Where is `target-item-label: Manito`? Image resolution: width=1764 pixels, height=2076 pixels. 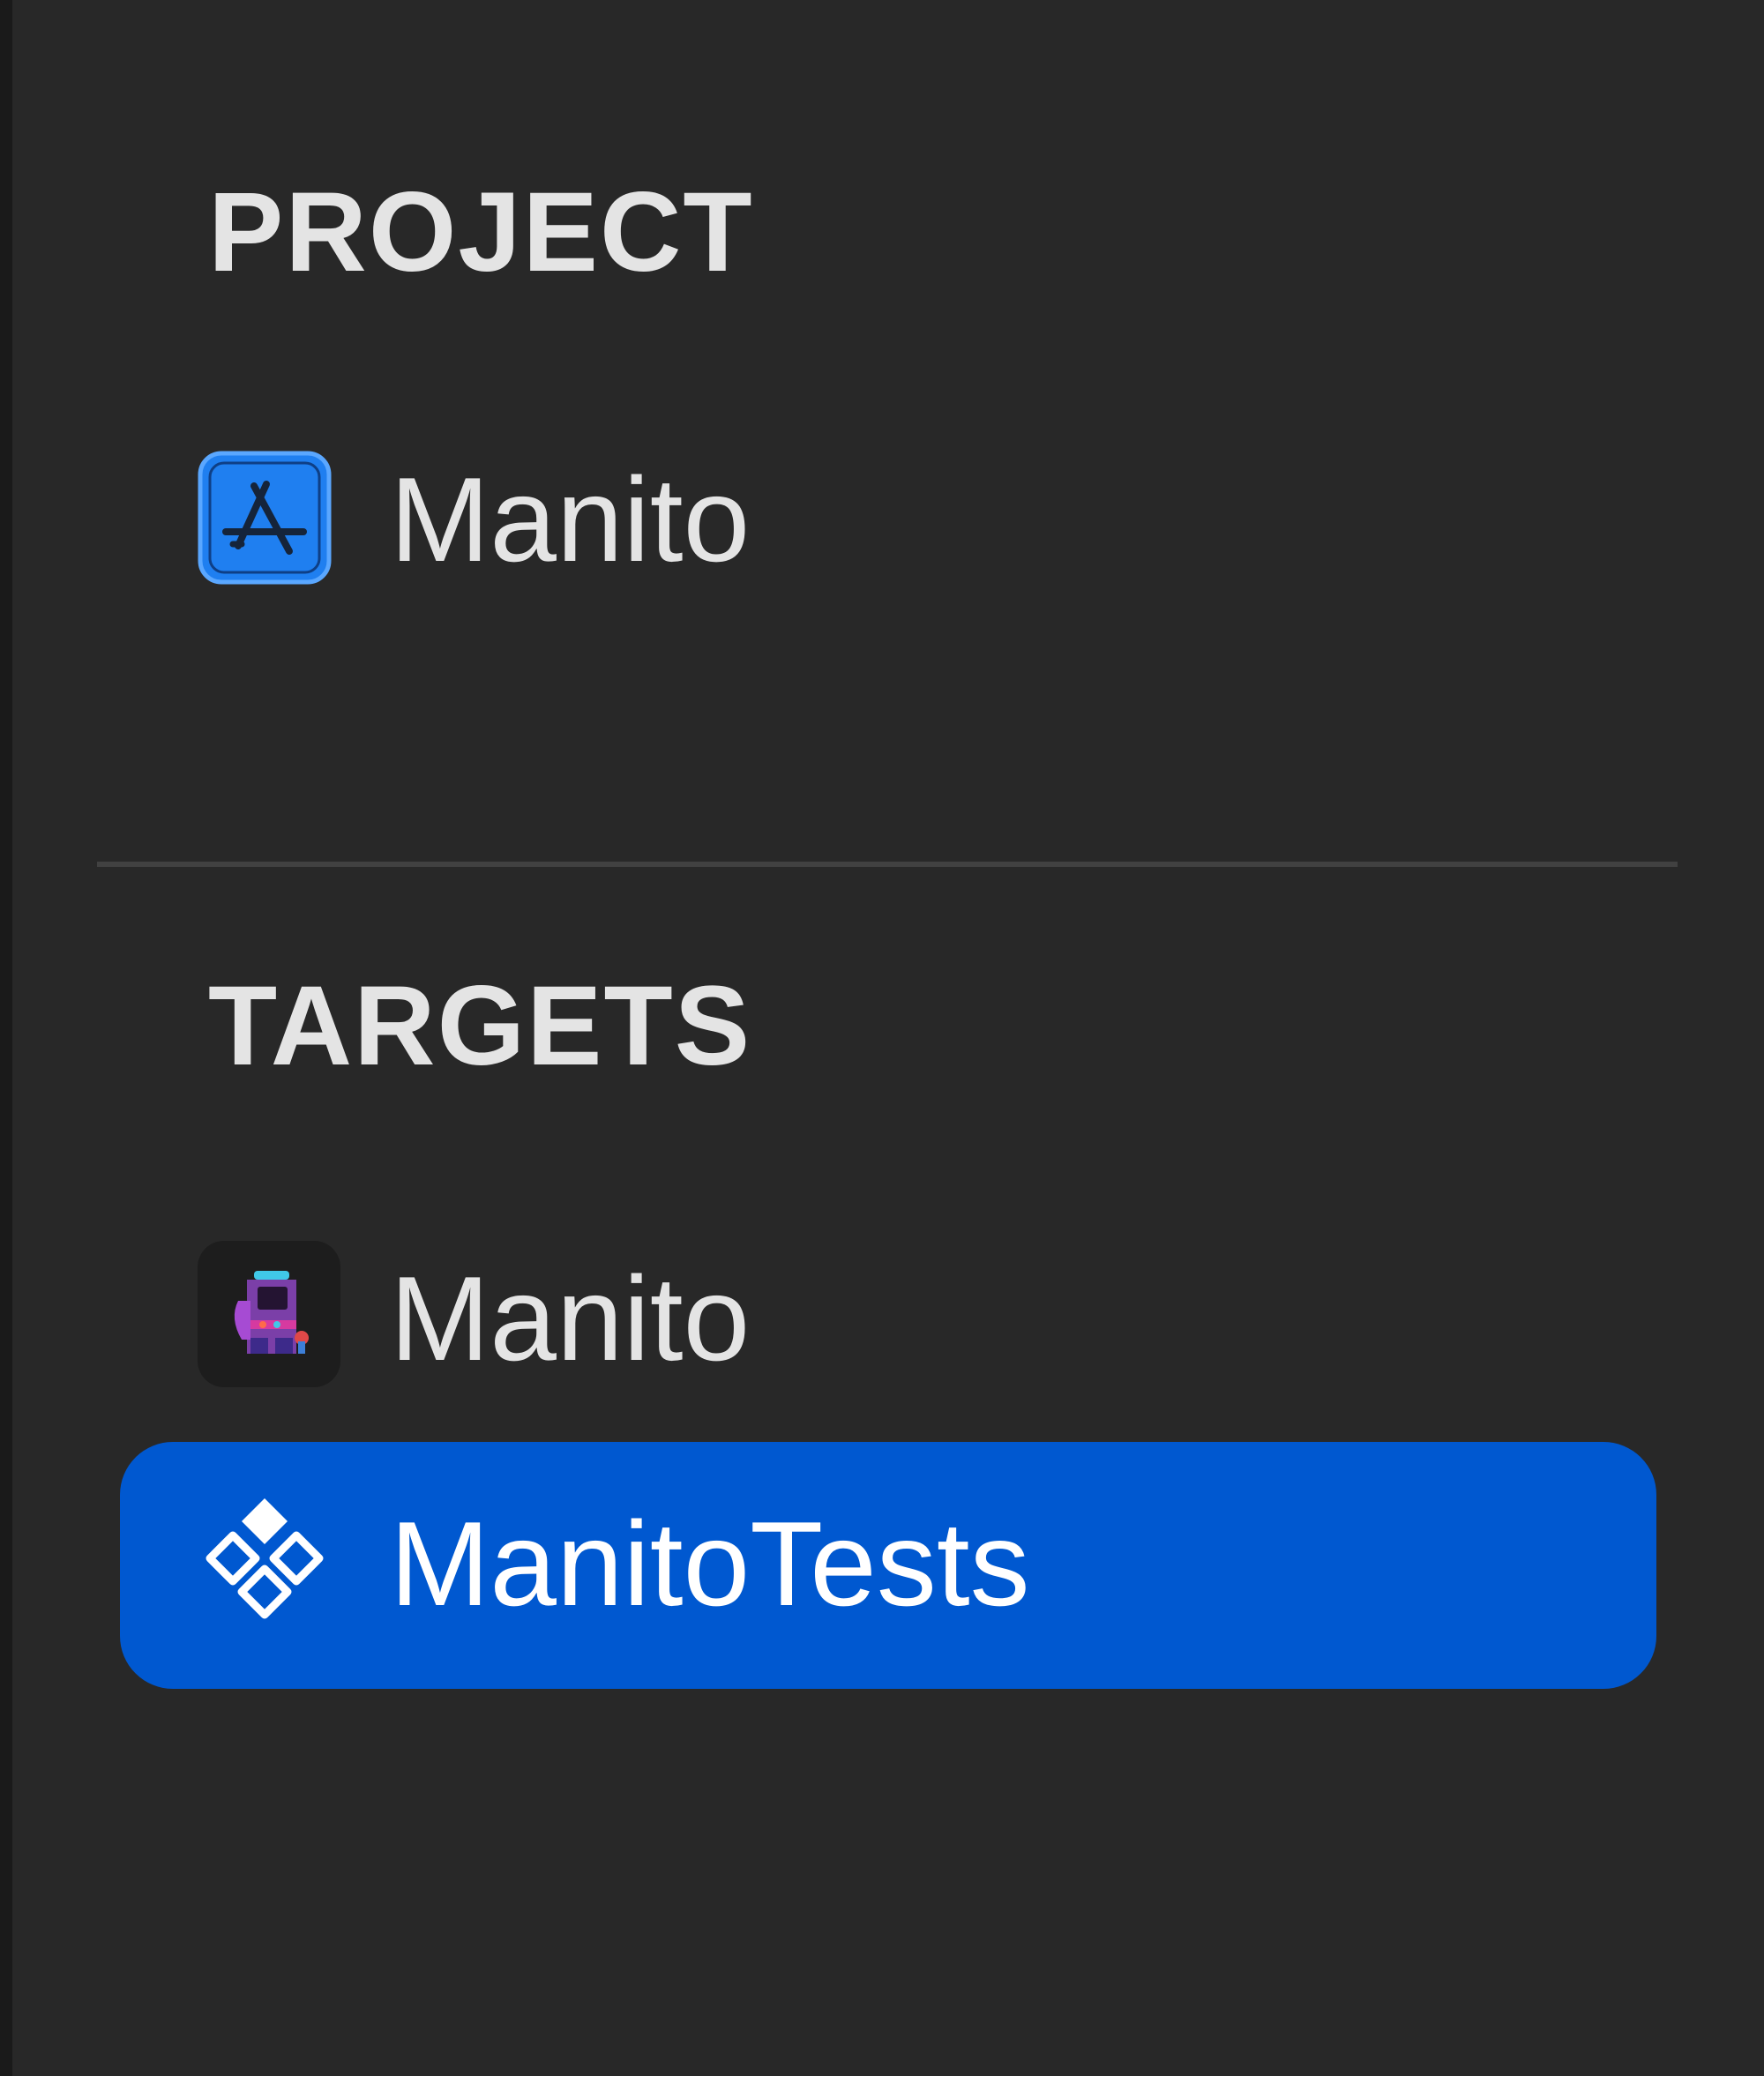 target-item-label: Manito is located at coordinates (570, 1318).